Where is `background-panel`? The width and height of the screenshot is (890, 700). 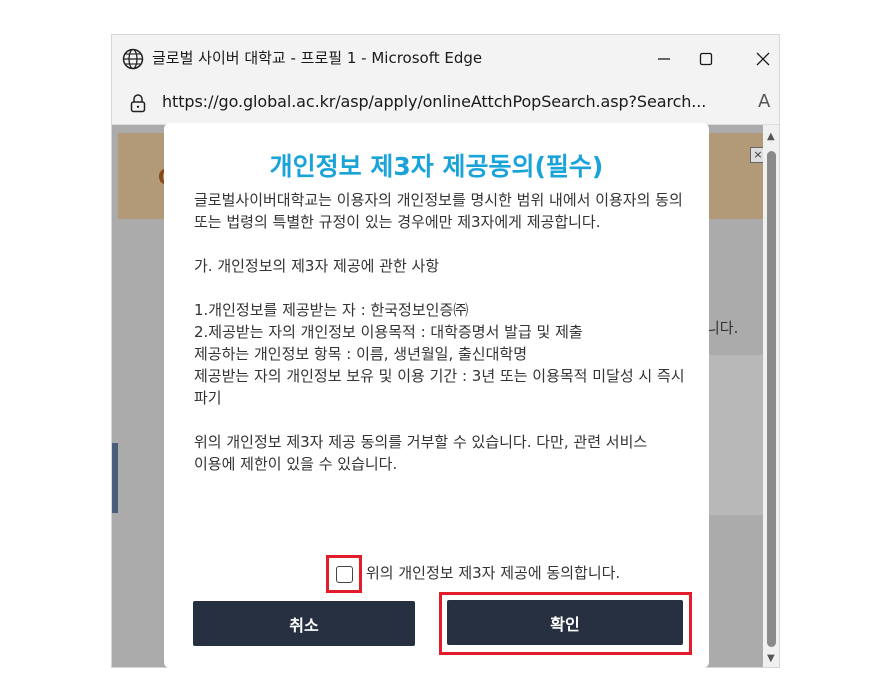 background-panel is located at coordinates (736, 435).